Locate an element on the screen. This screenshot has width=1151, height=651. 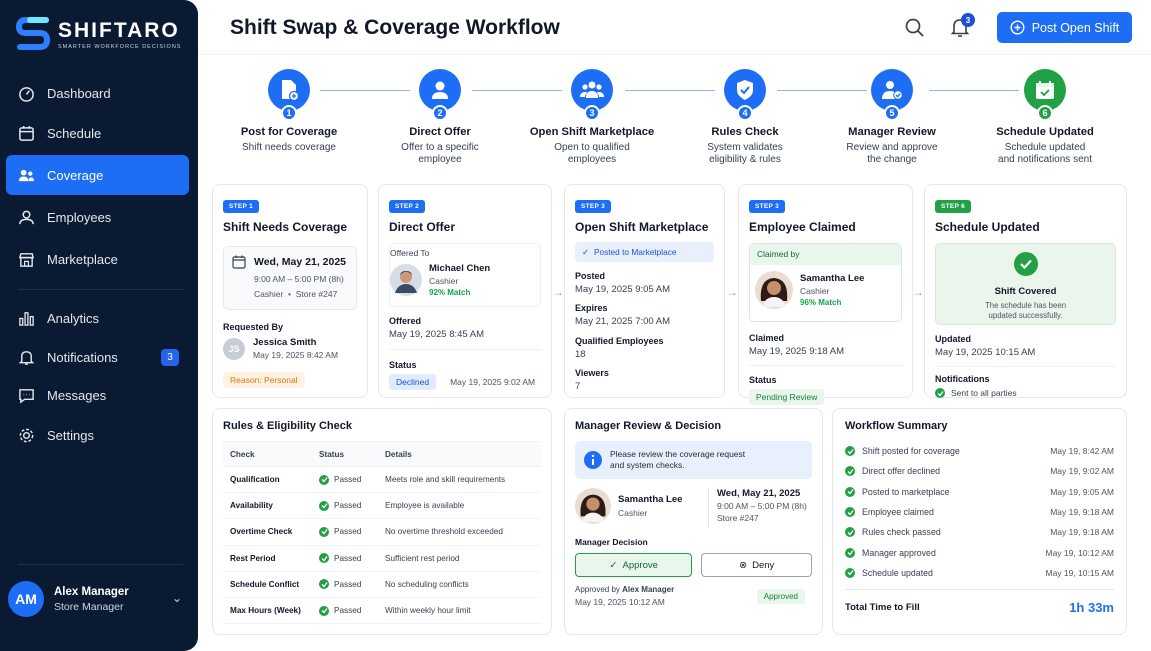
step-desc: Shift needs coverage is located at coordinates (289, 147).